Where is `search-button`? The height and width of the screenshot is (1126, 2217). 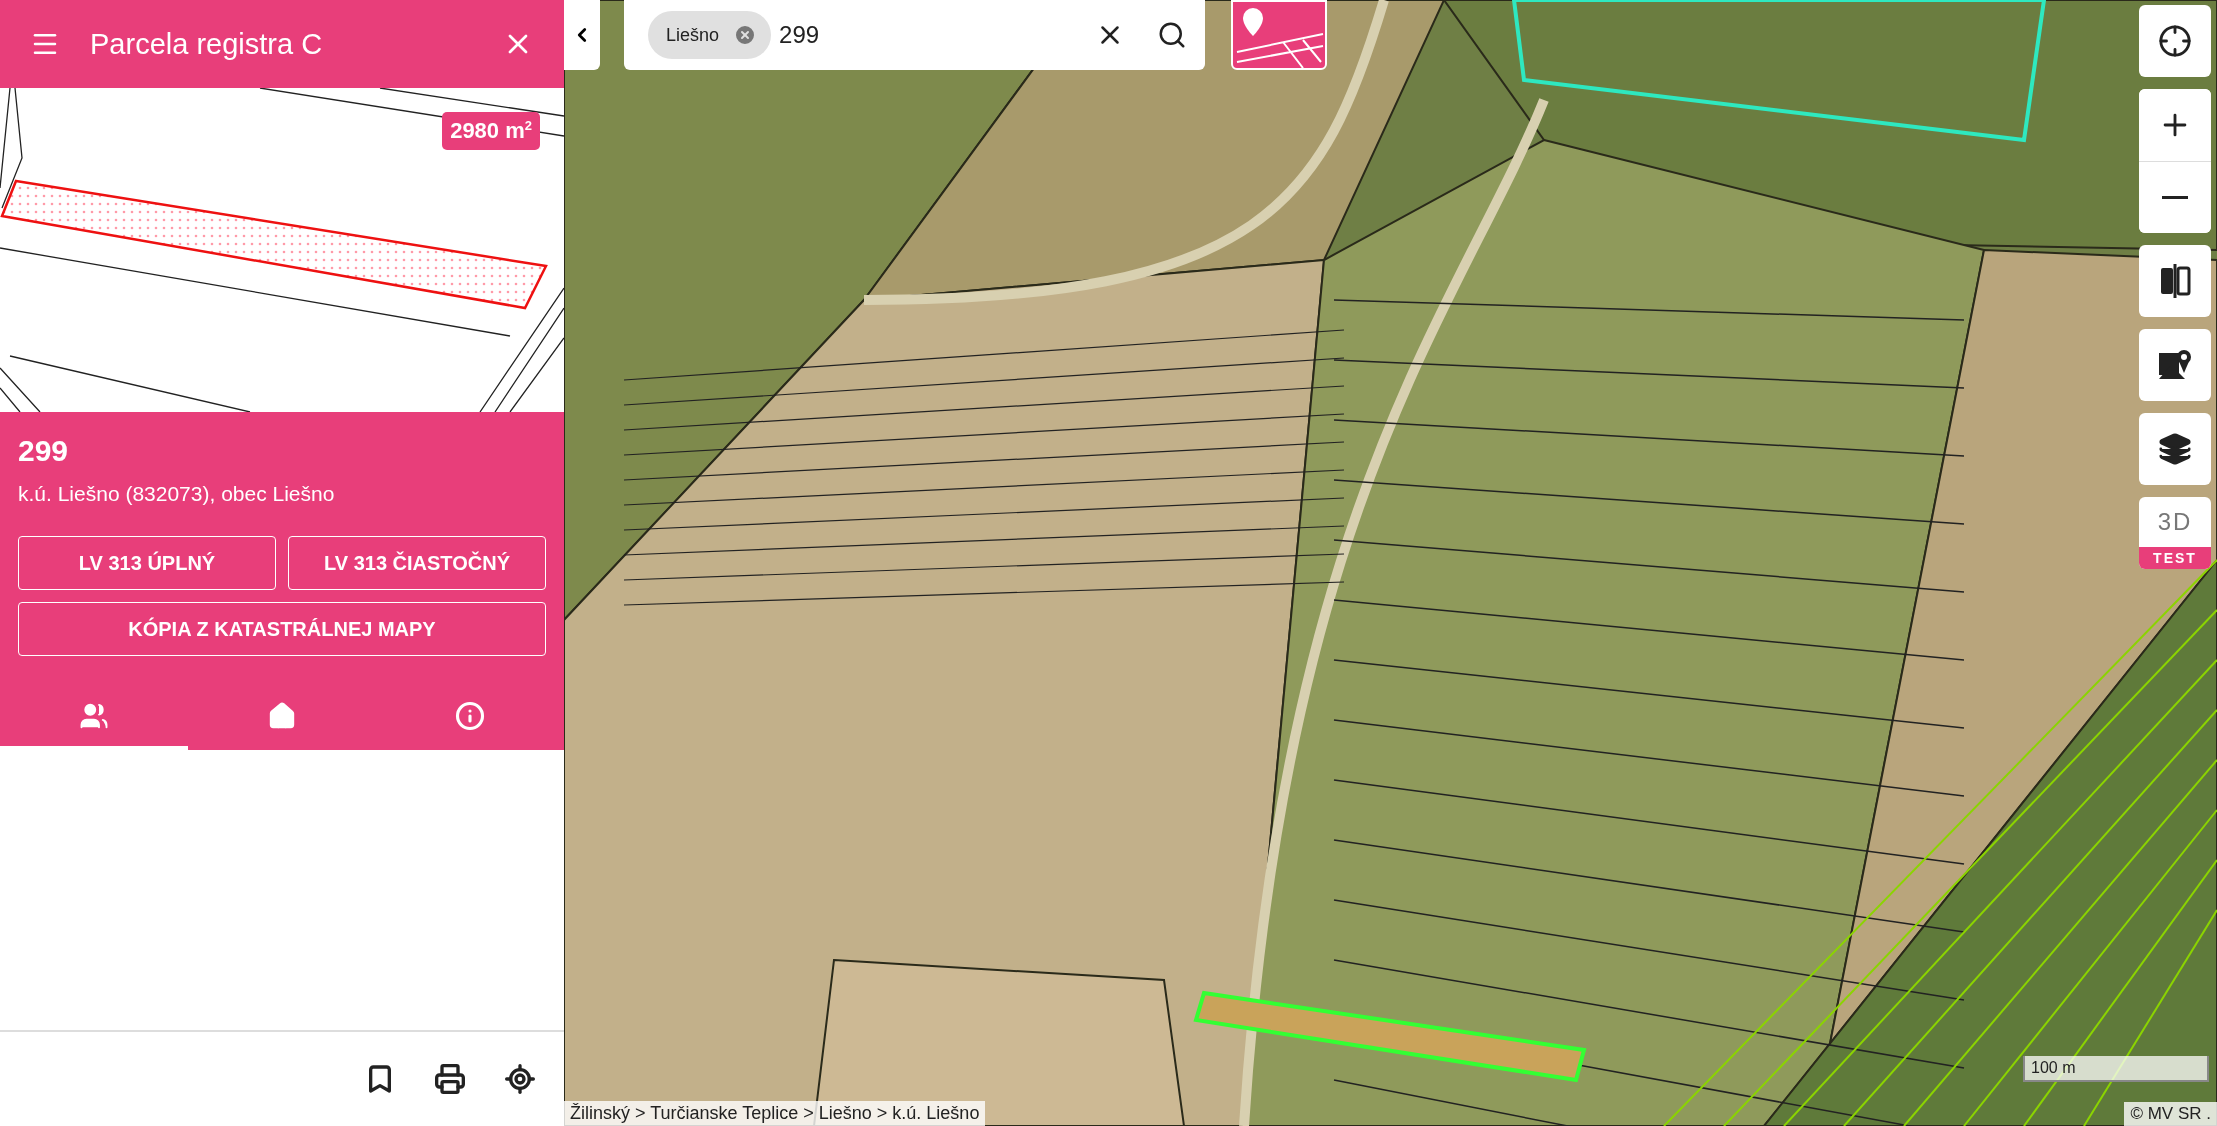
search-button is located at coordinates (1172, 35).